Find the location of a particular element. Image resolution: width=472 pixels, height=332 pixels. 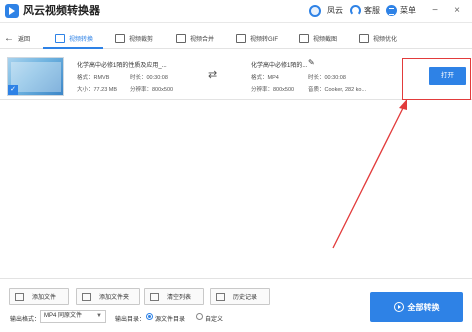

bottom-divider is located at coordinates (236, 278).